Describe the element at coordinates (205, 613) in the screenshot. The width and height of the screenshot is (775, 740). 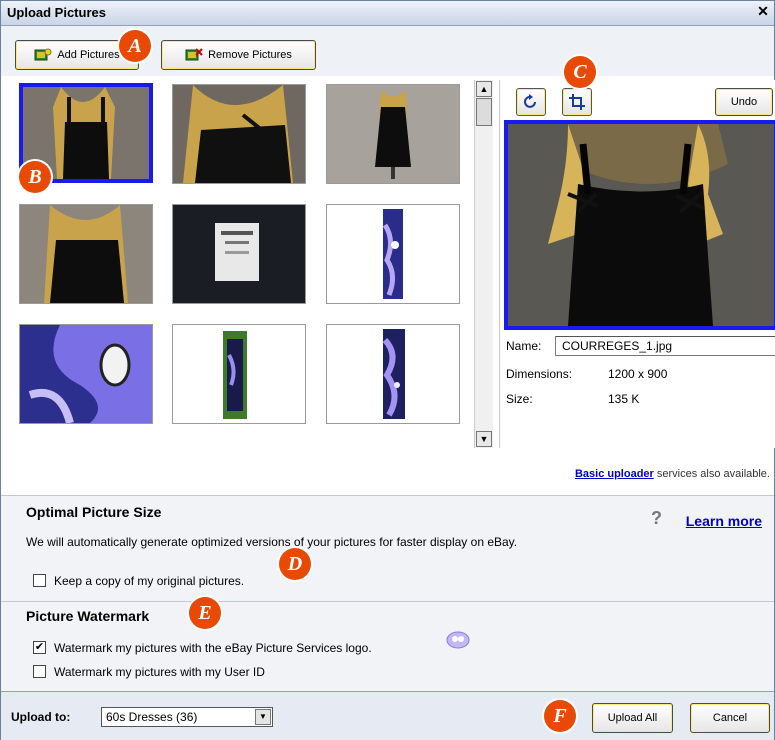
I see `callout-badge-e: E` at that location.